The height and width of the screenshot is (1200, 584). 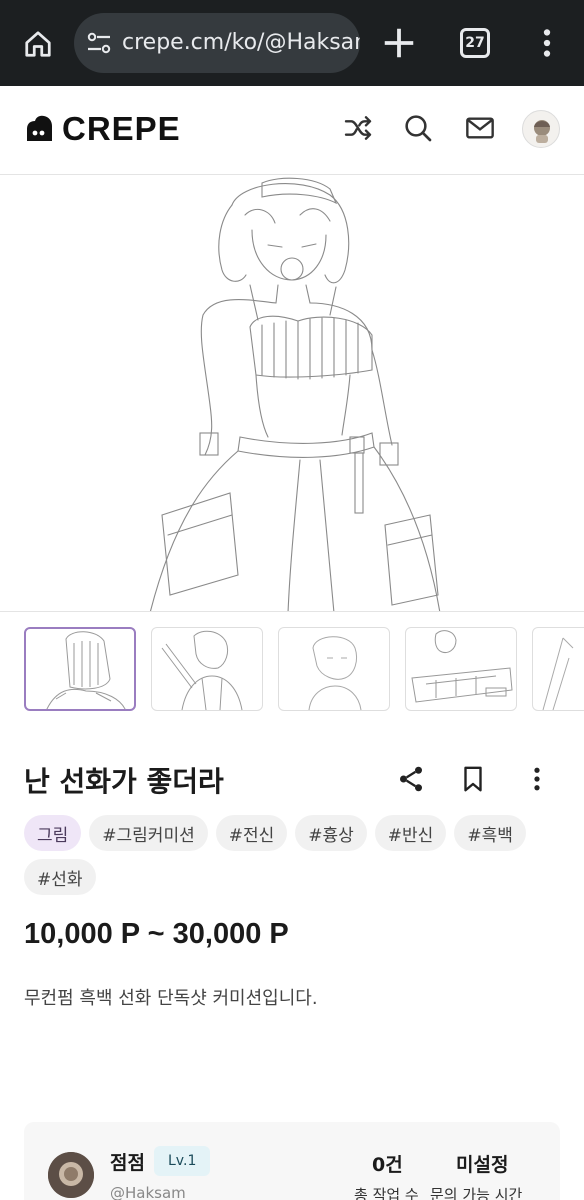 What do you see at coordinates (399, 43) in the screenshot?
I see `plus-icon` at bounding box center [399, 43].